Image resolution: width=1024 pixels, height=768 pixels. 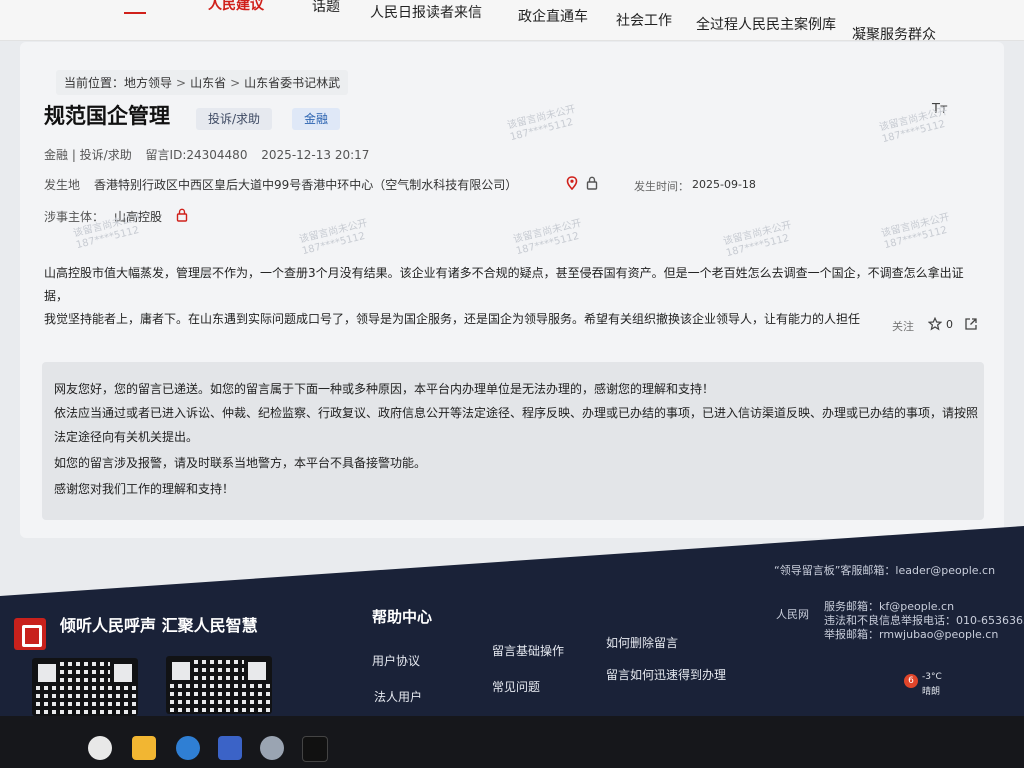 What do you see at coordinates (126, 437) in the screenshot?
I see `notice-line: 法定途径向有关机关提出。` at bounding box center [126, 437].